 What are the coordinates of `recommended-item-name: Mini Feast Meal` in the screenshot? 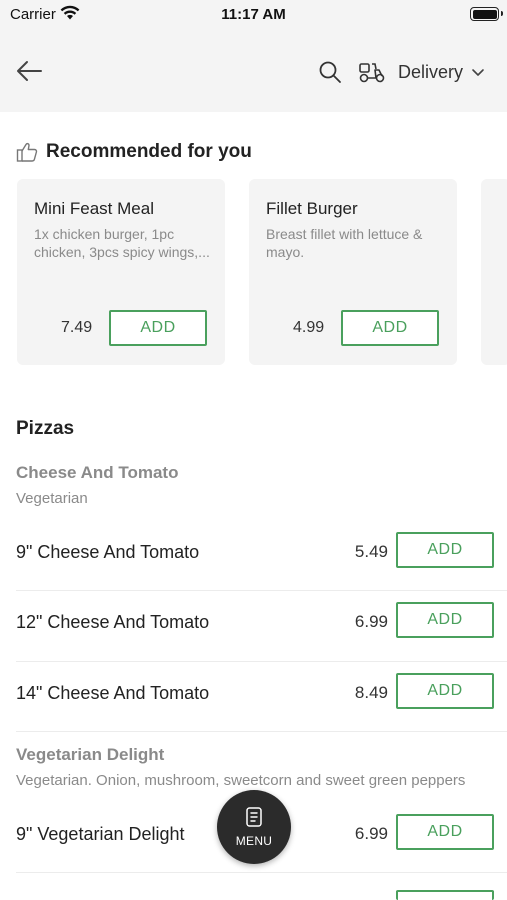 It's located at (94, 208).